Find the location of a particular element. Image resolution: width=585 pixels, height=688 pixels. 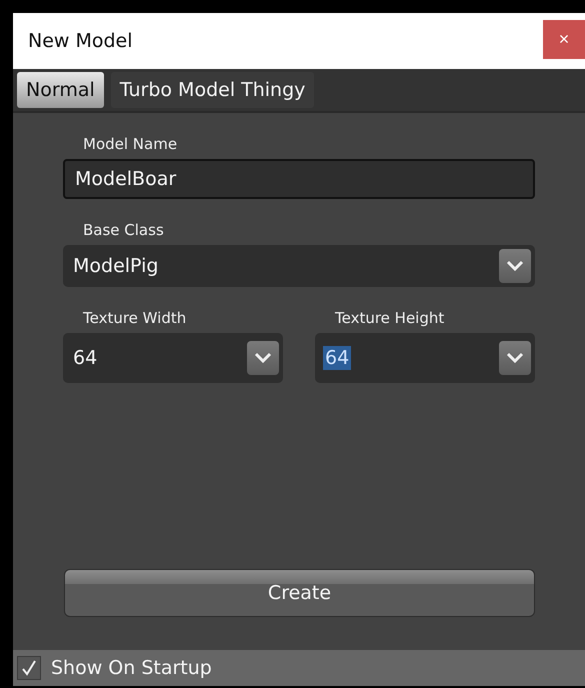

field-label: Model Name is located at coordinates (130, 145).